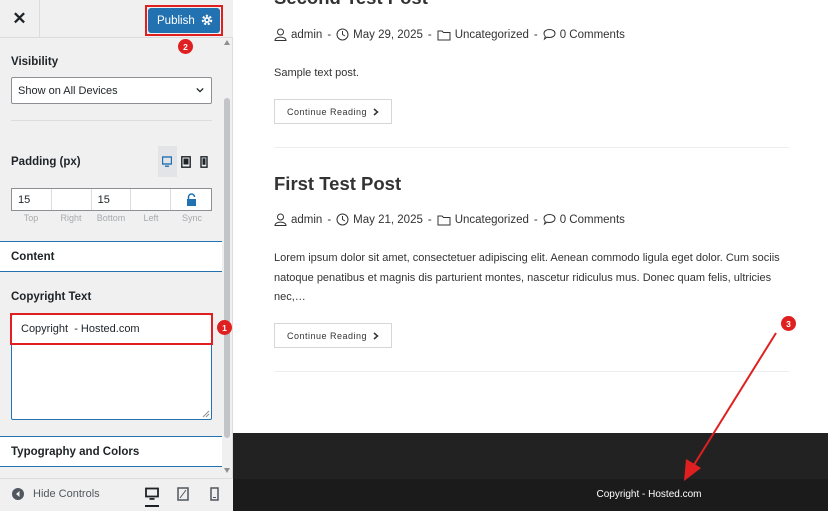 This screenshot has height=511, width=828. Describe the element at coordinates (388, 34) in the screenshot. I see `post-date: May 29, 2025` at that location.